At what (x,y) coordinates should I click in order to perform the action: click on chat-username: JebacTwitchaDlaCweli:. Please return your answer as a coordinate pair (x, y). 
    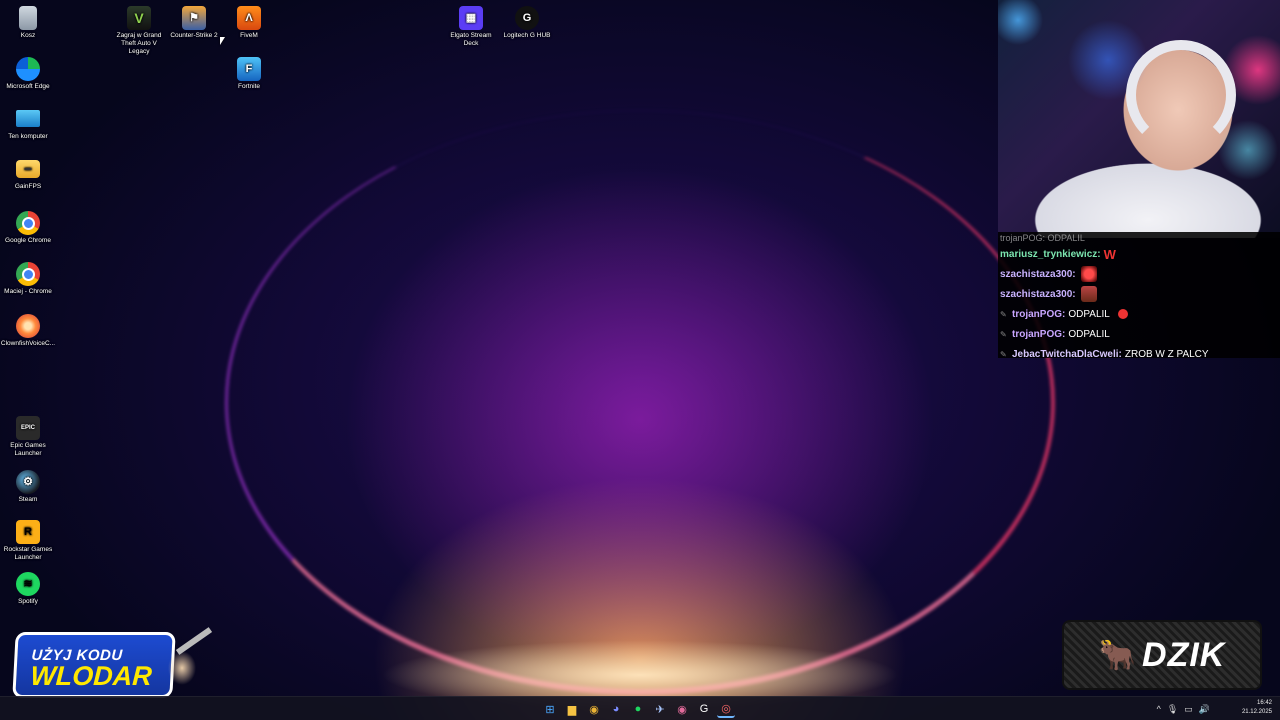
    Looking at the image, I should click on (1067, 353).